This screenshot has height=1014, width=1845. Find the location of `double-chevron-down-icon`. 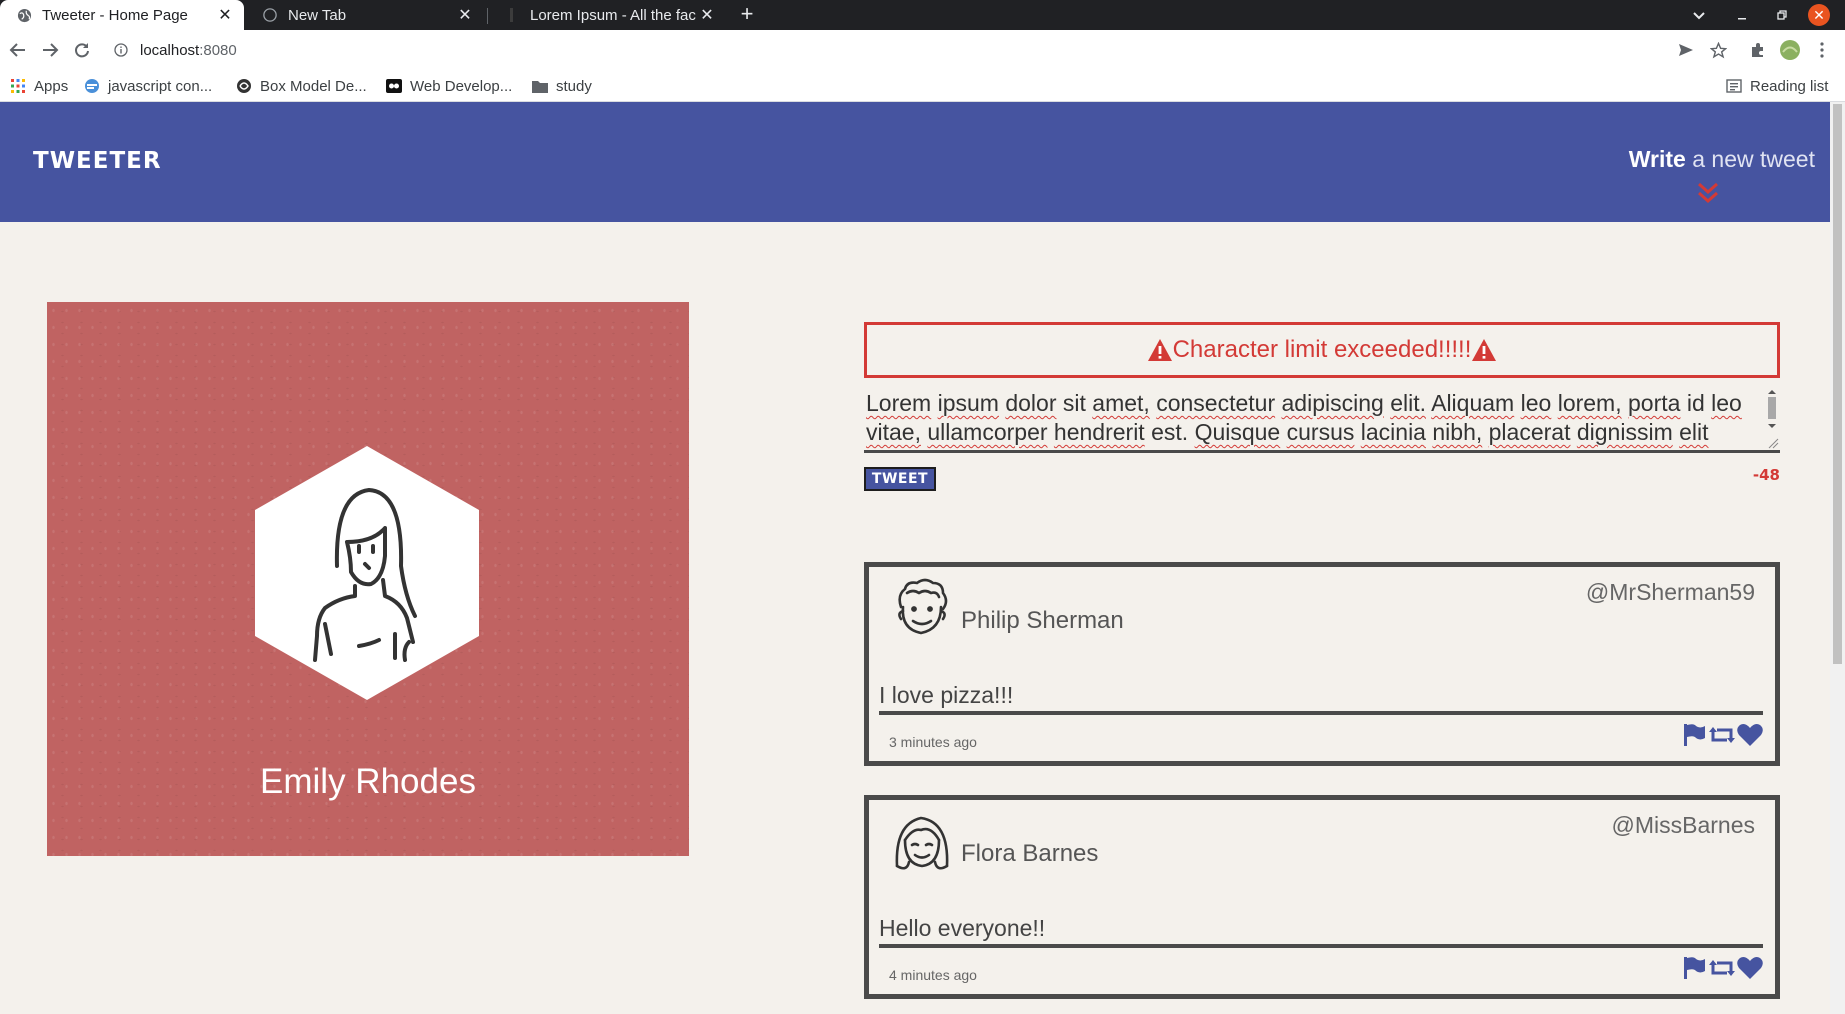

double-chevron-down-icon is located at coordinates (1708, 193).